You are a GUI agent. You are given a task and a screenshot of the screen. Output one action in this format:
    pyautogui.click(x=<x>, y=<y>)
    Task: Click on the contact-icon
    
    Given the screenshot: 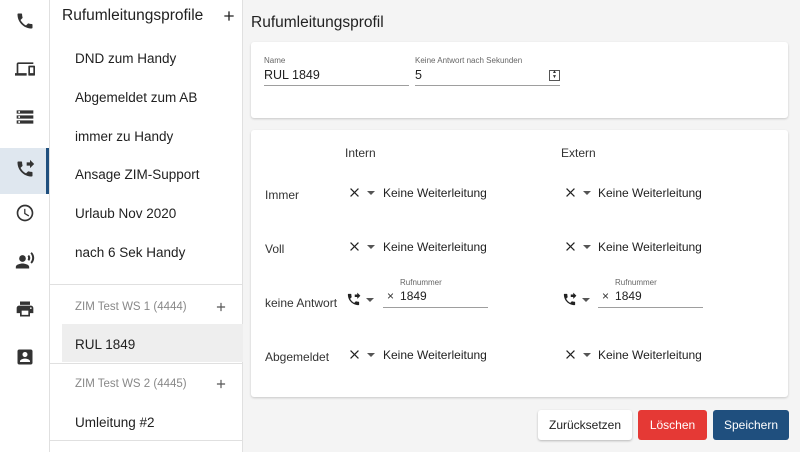 What is the action you would take?
    pyautogui.click(x=25, y=359)
    